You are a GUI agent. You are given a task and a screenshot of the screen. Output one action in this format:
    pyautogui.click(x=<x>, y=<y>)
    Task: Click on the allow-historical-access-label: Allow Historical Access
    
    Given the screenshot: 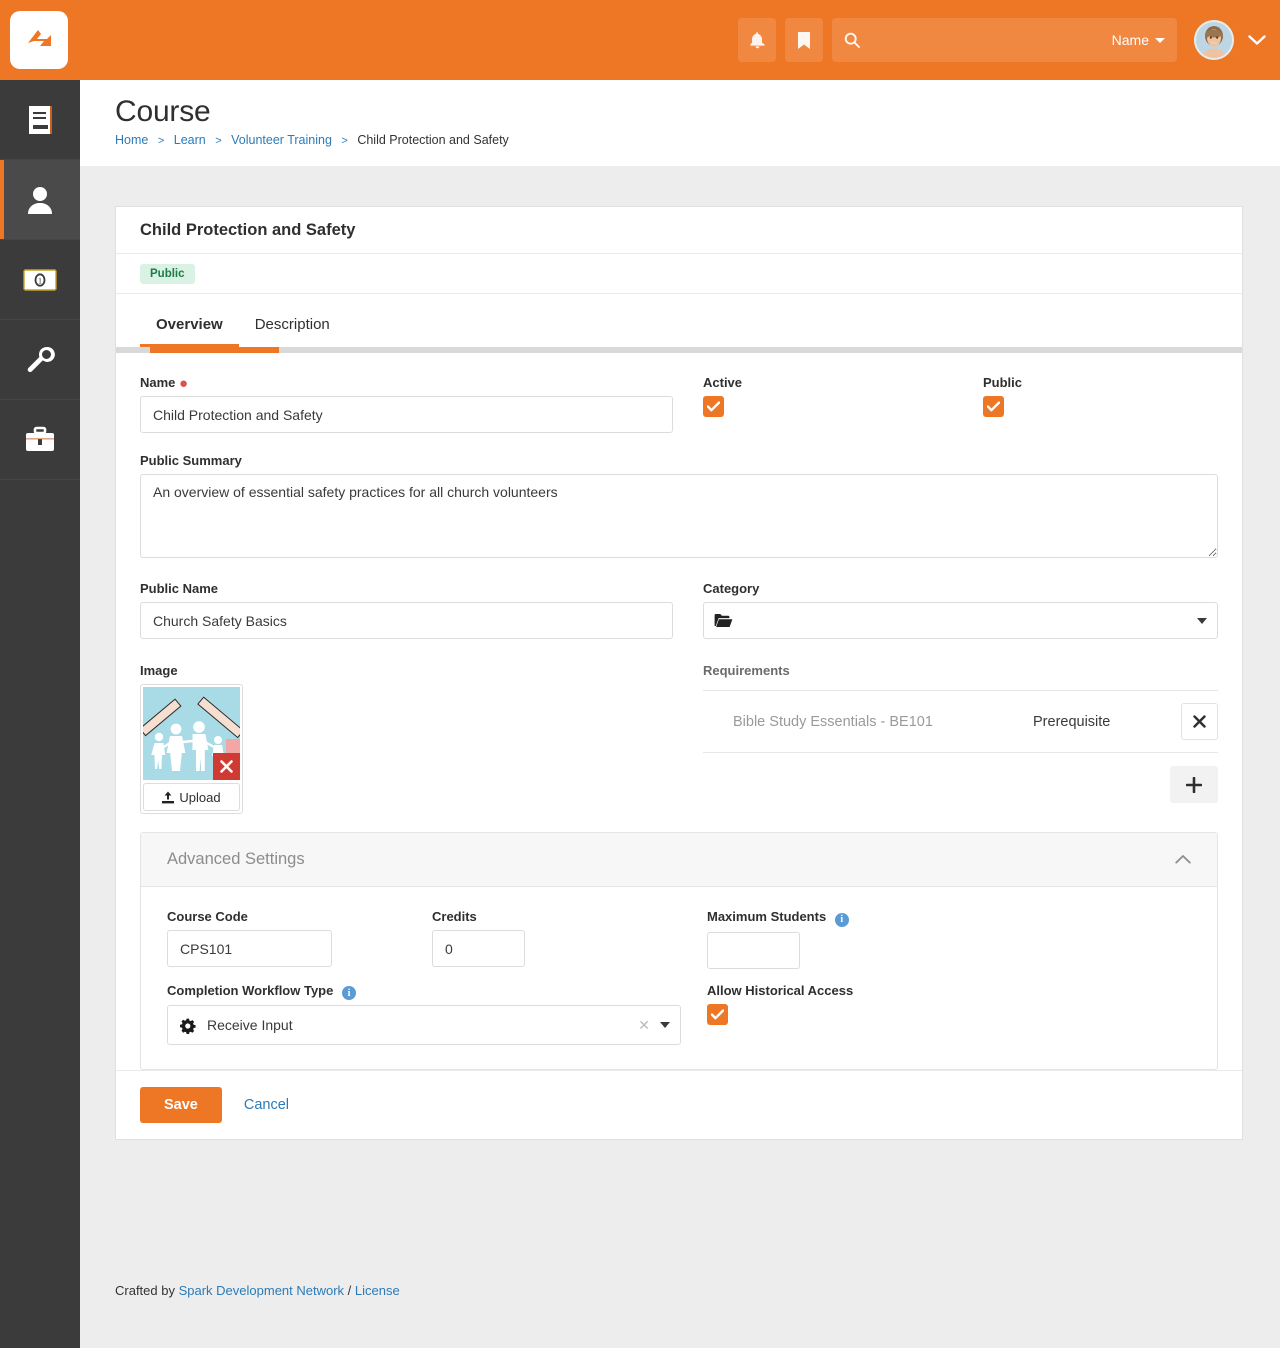 What is the action you would take?
    pyautogui.click(x=780, y=990)
    